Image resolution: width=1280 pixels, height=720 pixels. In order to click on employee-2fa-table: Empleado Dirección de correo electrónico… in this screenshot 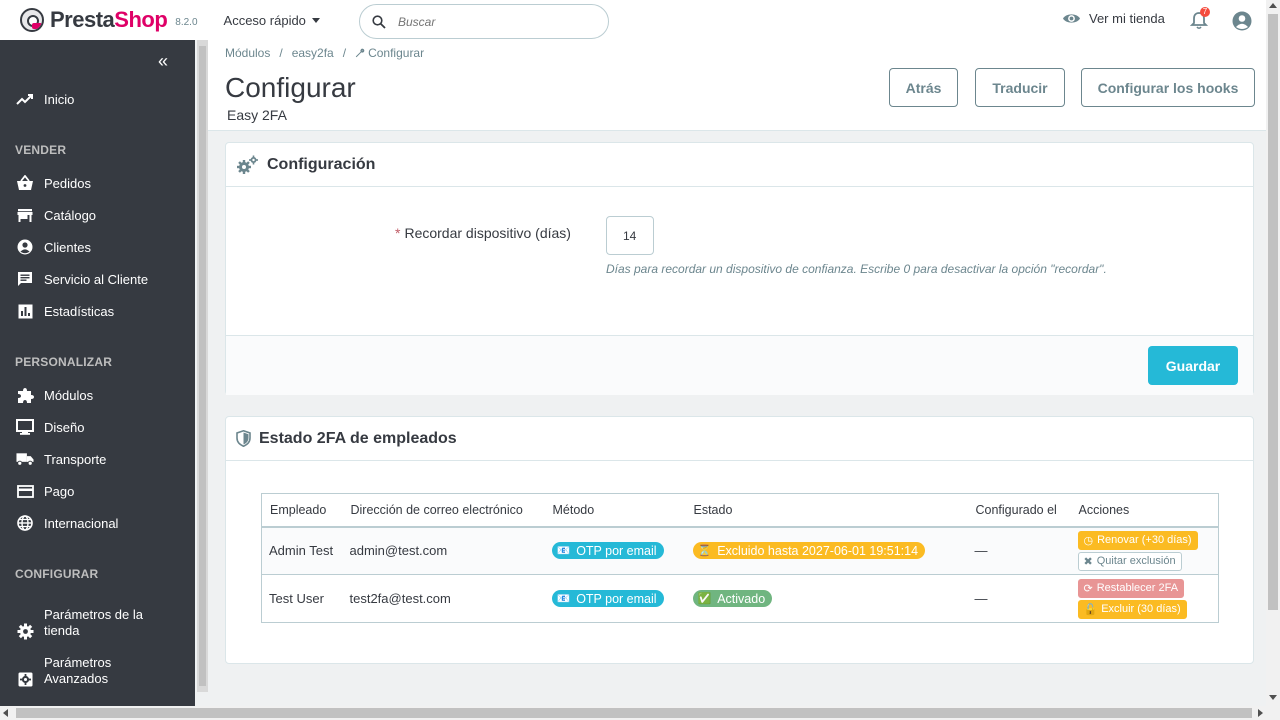, I will do `click(740, 558)`.